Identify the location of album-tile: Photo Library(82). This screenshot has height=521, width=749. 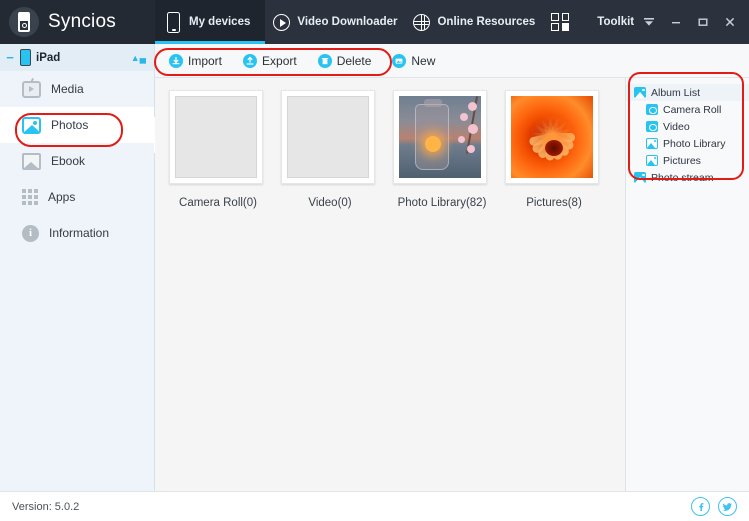
(442, 149).